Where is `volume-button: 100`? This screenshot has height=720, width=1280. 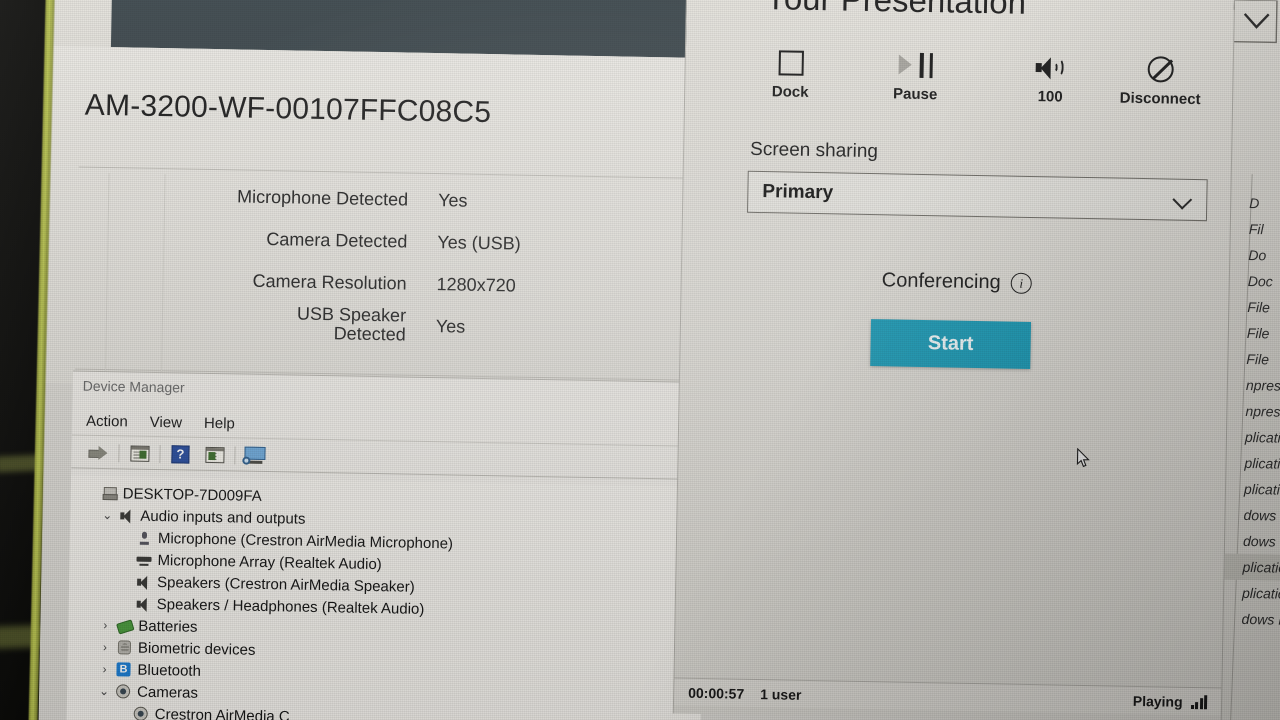
volume-button: 100 is located at coordinates (1050, 77).